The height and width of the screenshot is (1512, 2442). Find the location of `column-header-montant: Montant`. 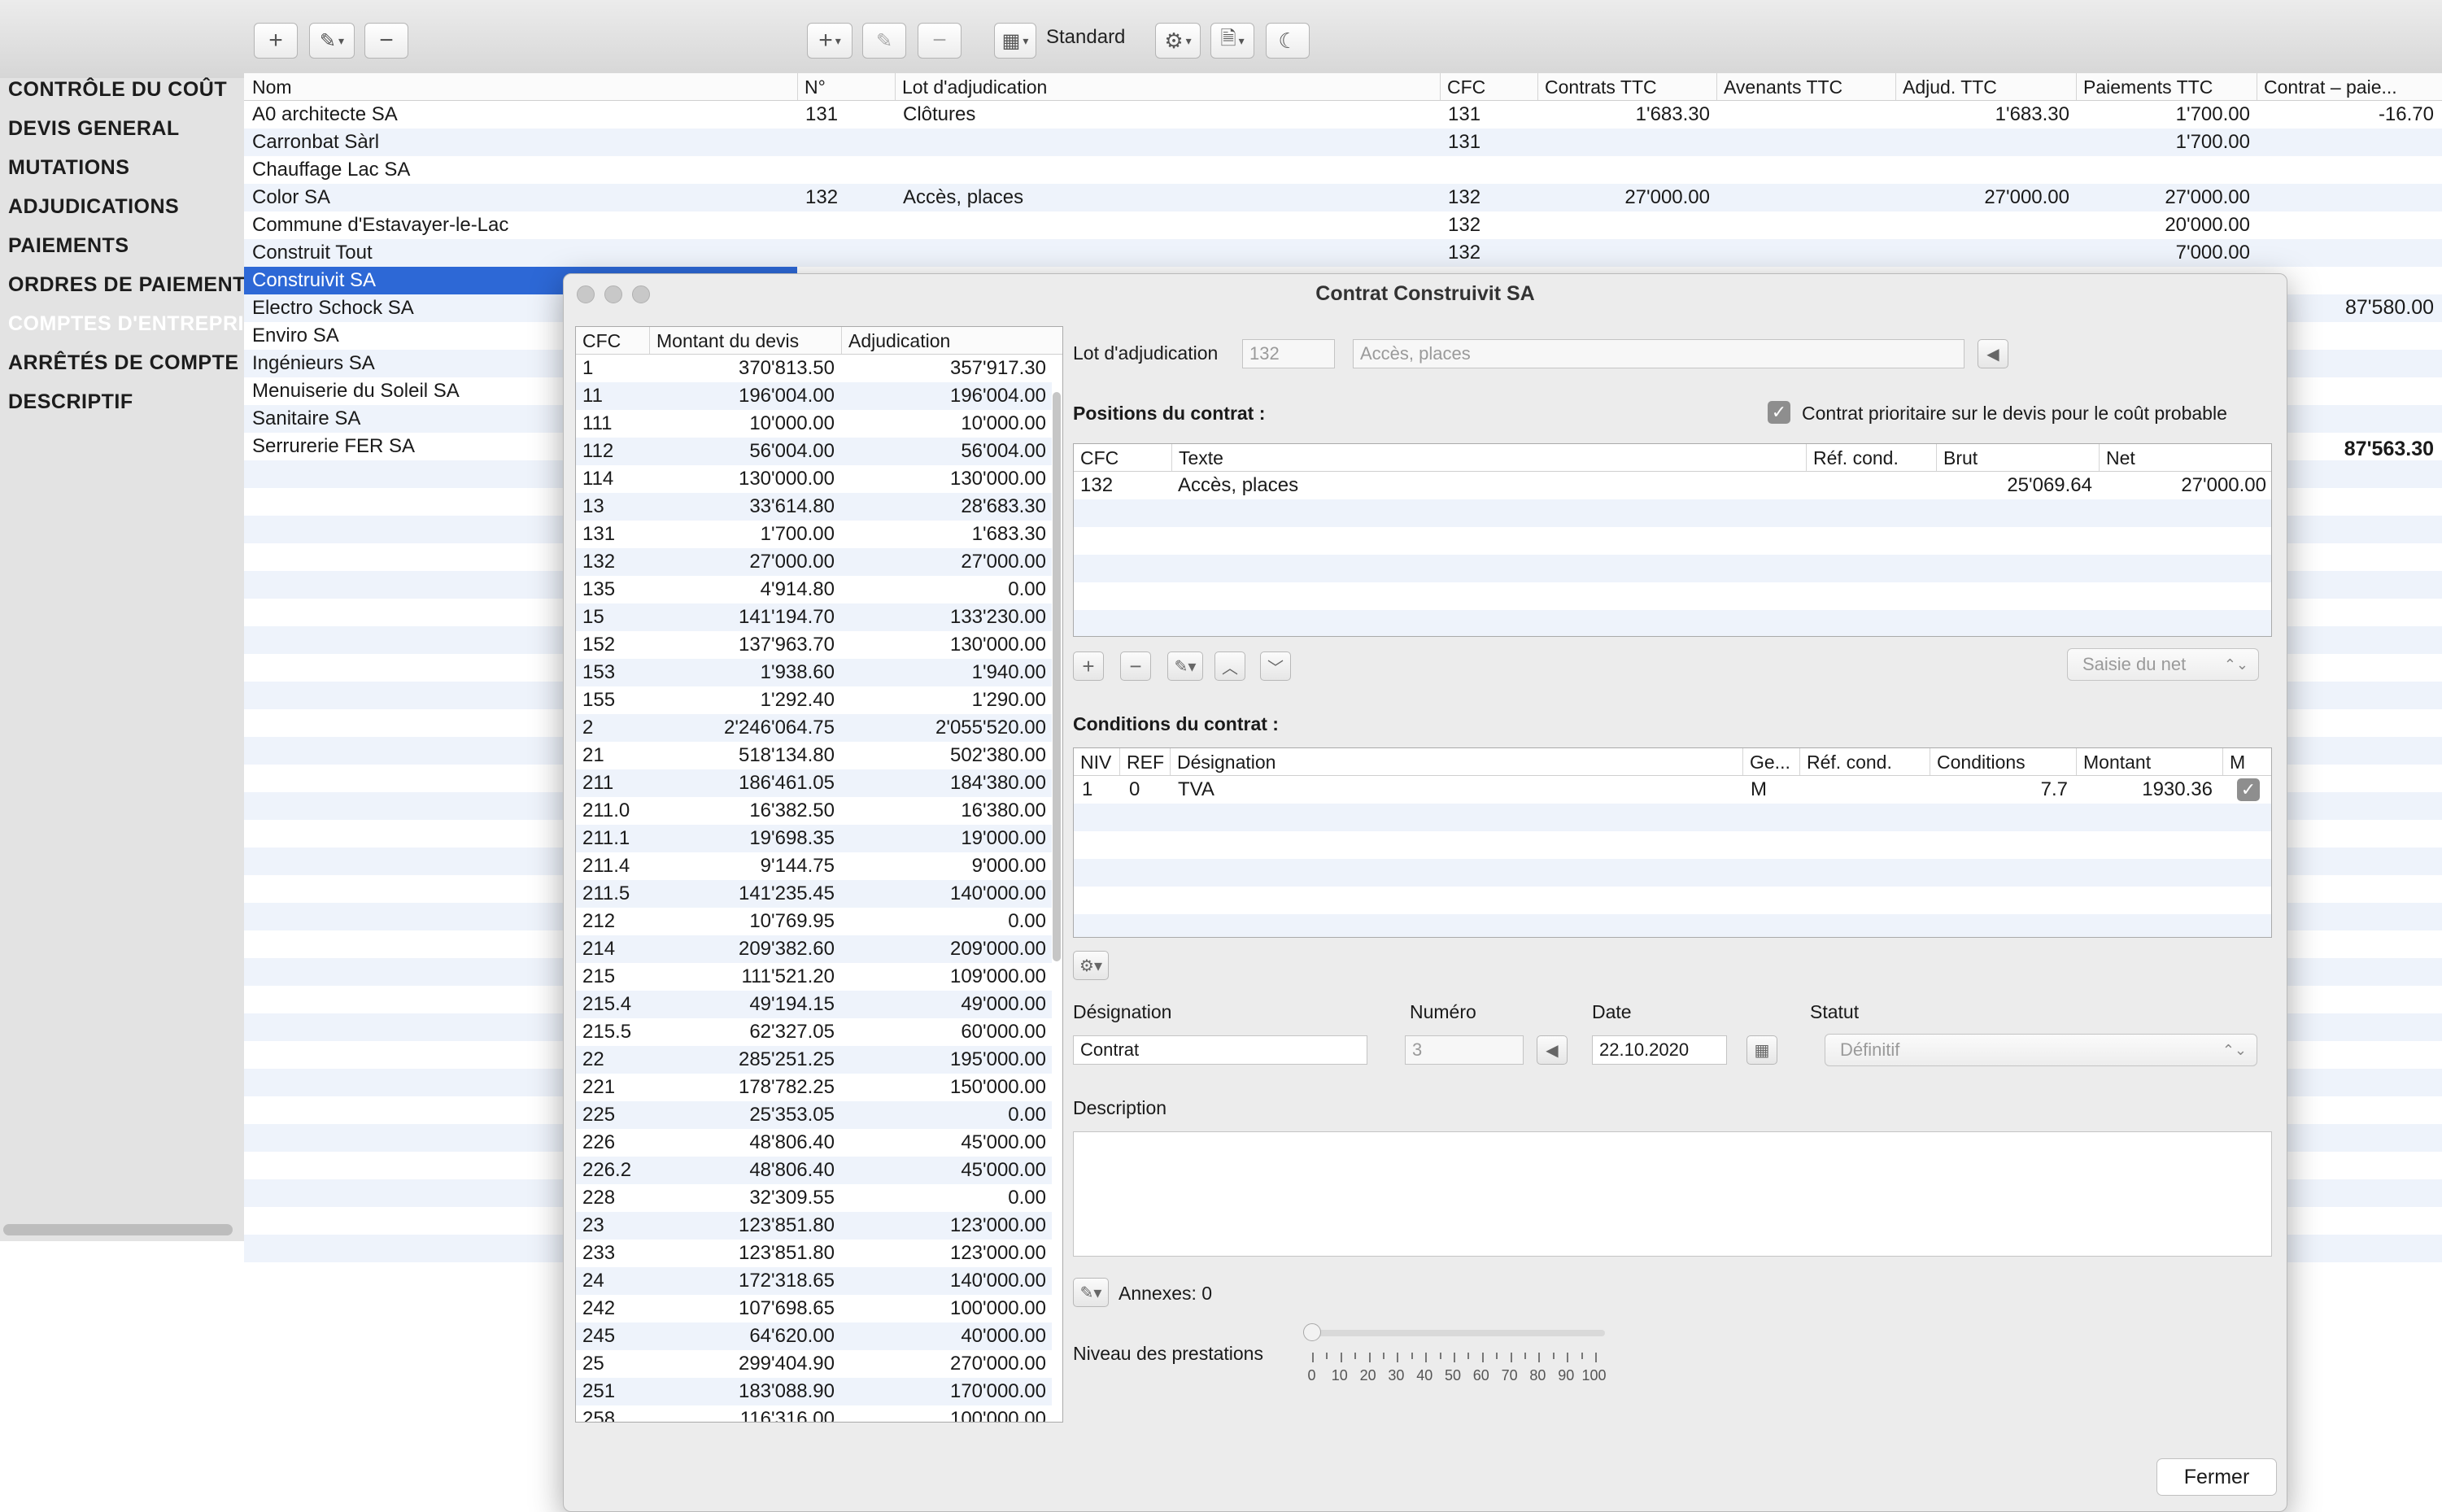

column-header-montant: Montant is located at coordinates (2149, 761).